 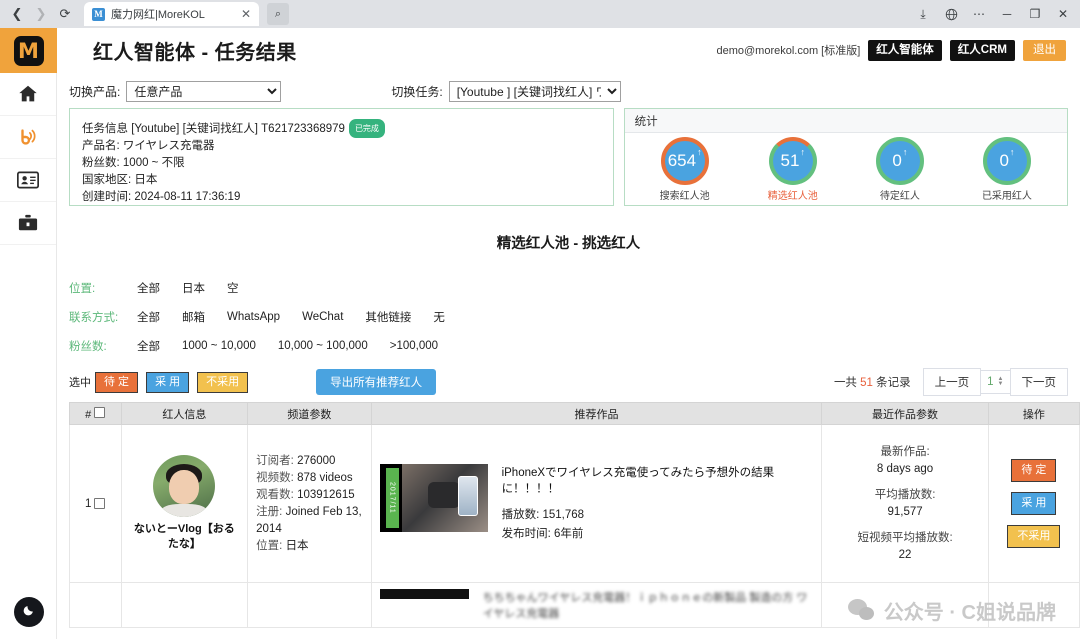 What do you see at coordinates (171, 14) in the screenshot?
I see `browser-tab: M 魔力网红|MoreKOL ✕` at bounding box center [171, 14].